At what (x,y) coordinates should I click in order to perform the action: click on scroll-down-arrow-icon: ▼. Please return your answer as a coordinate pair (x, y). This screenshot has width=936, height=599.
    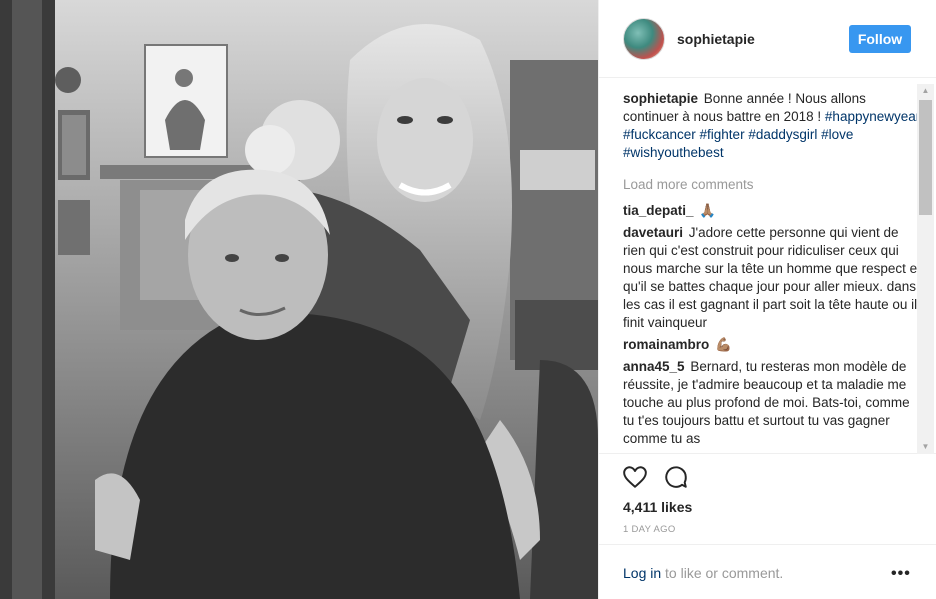
    Looking at the image, I should click on (925, 447).